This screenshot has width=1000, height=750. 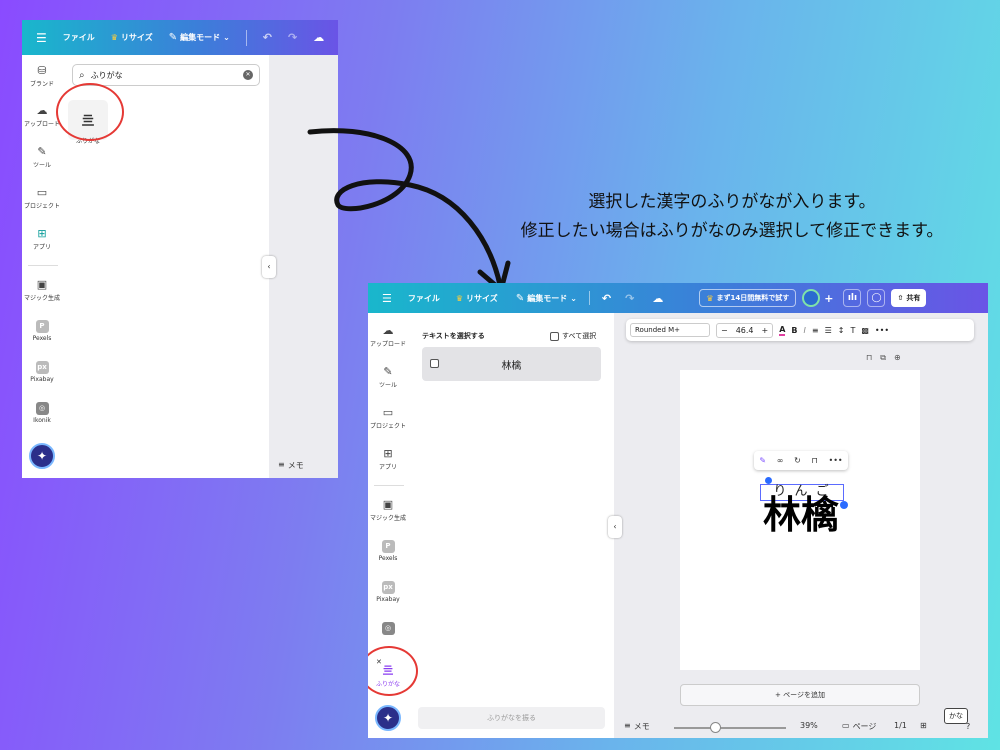 I want to click on list-icon: ☰, so click(x=828, y=330).